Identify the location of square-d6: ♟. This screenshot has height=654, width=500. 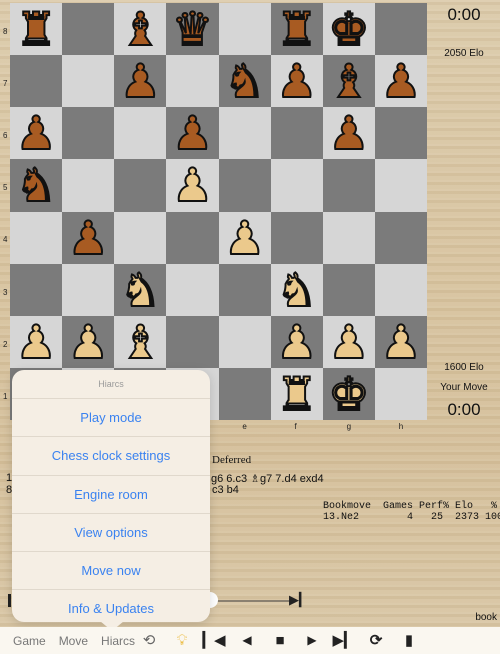
(192, 133).